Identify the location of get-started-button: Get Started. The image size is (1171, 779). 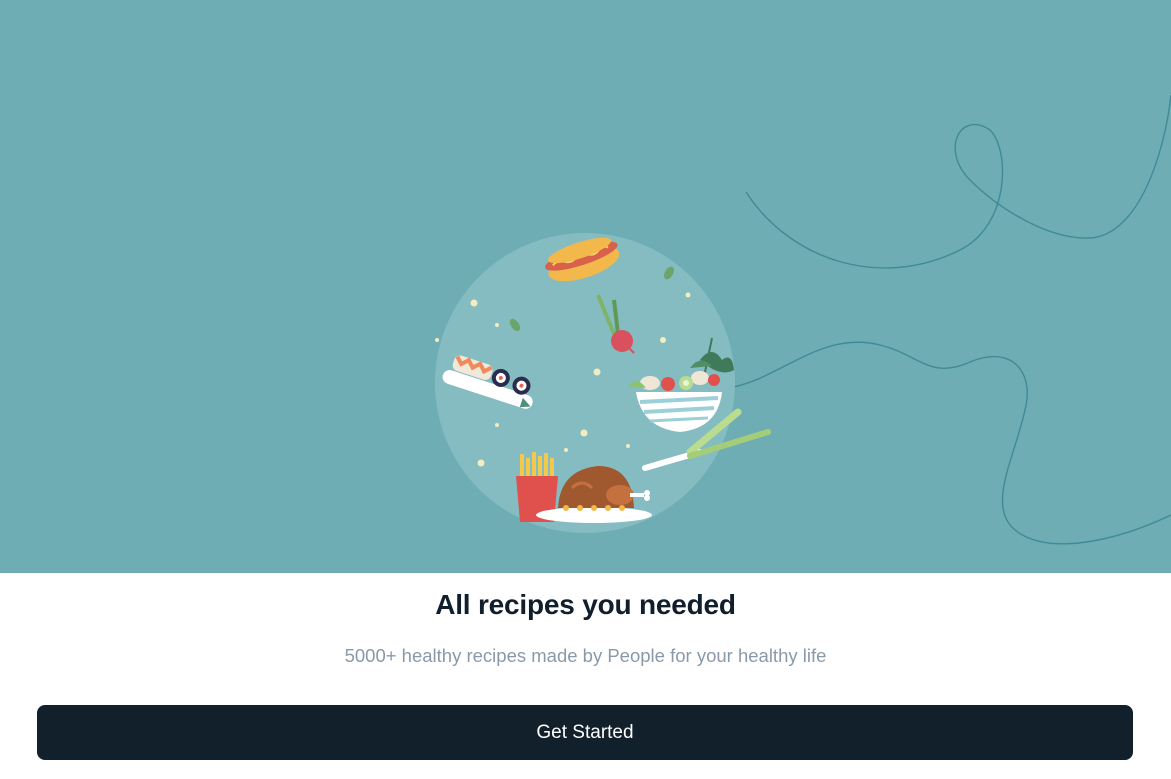
(585, 732).